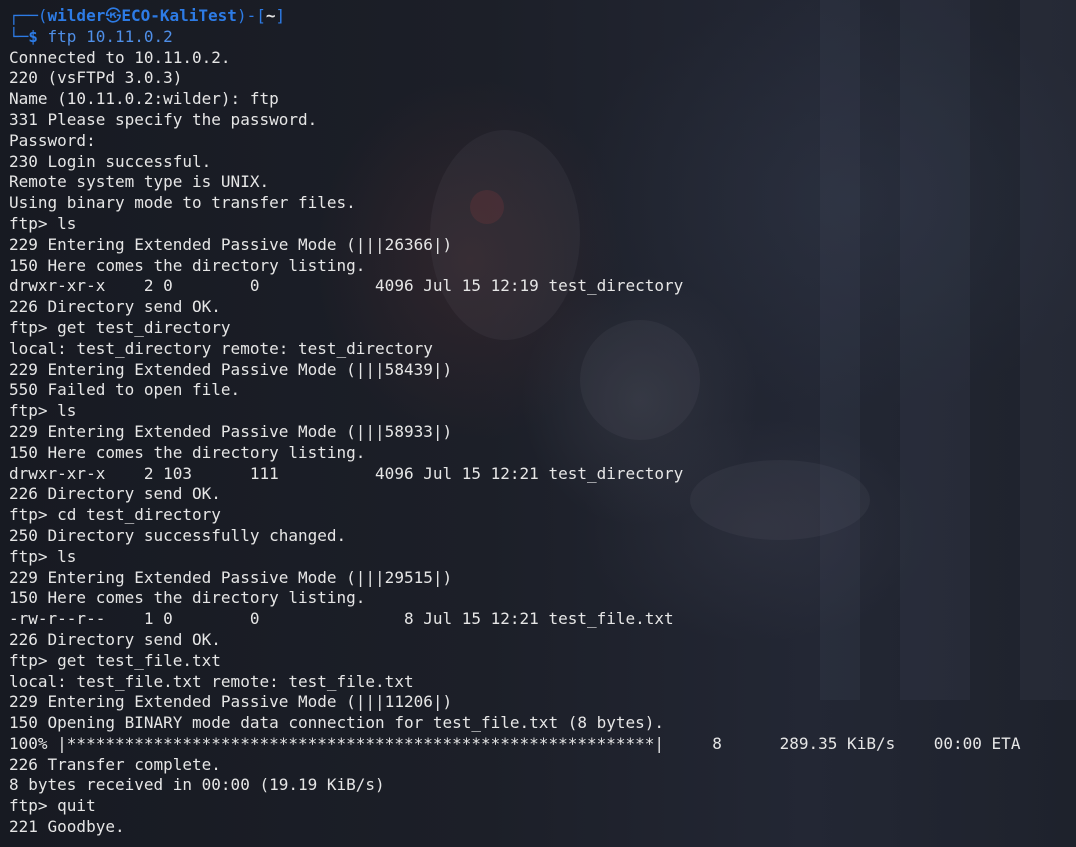  What do you see at coordinates (76, 15) in the screenshot?
I see `prompt-user: wilder` at bounding box center [76, 15].